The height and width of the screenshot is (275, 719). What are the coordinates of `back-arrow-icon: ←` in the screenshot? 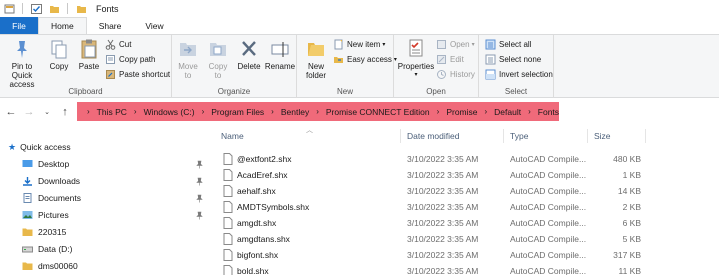 It's located at (11, 112).